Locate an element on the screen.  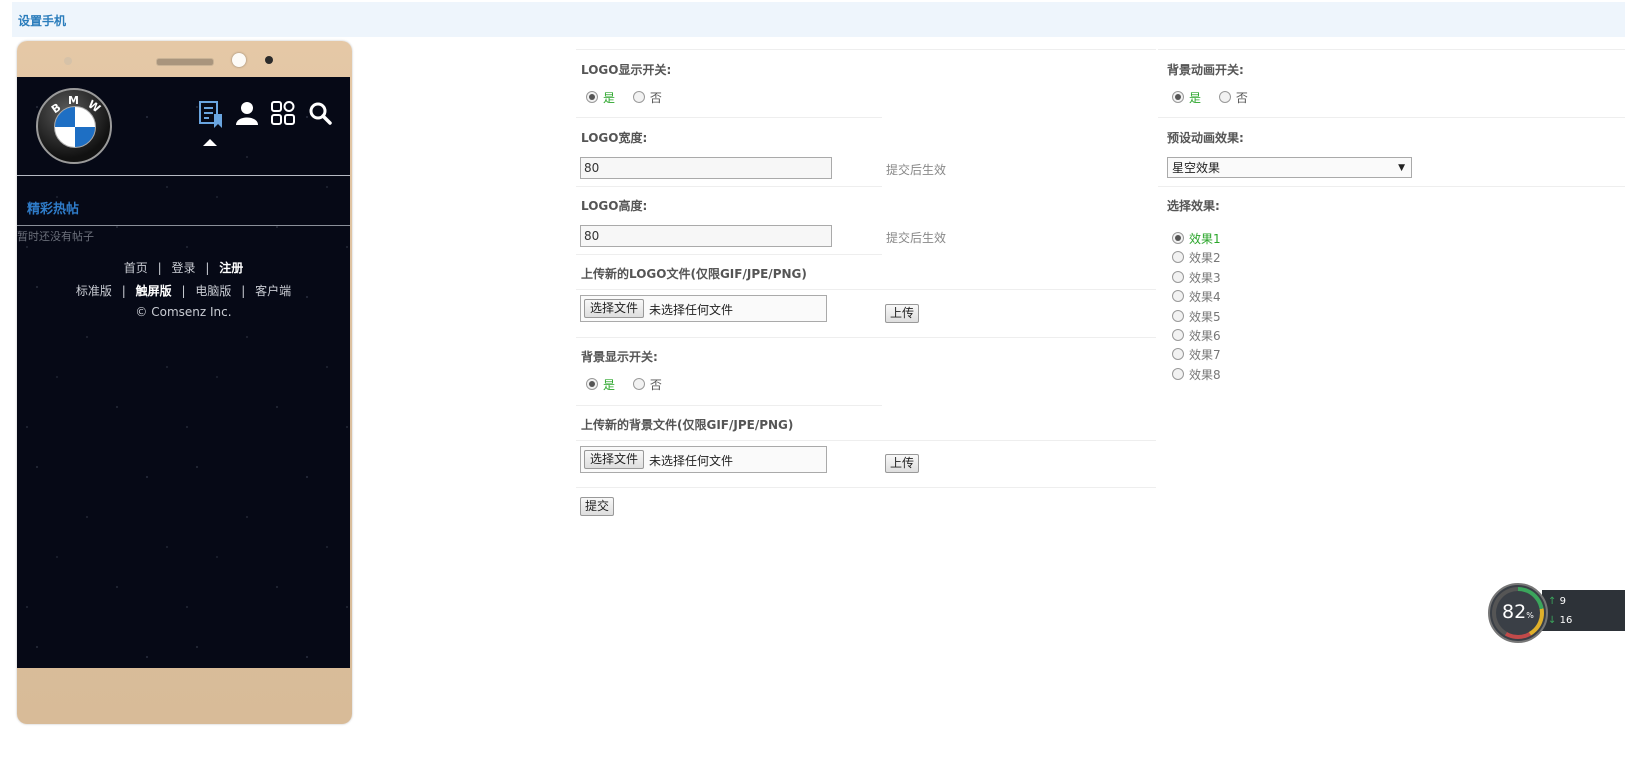
logo-height-label: LOGO高度: is located at coordinates (614, 206).